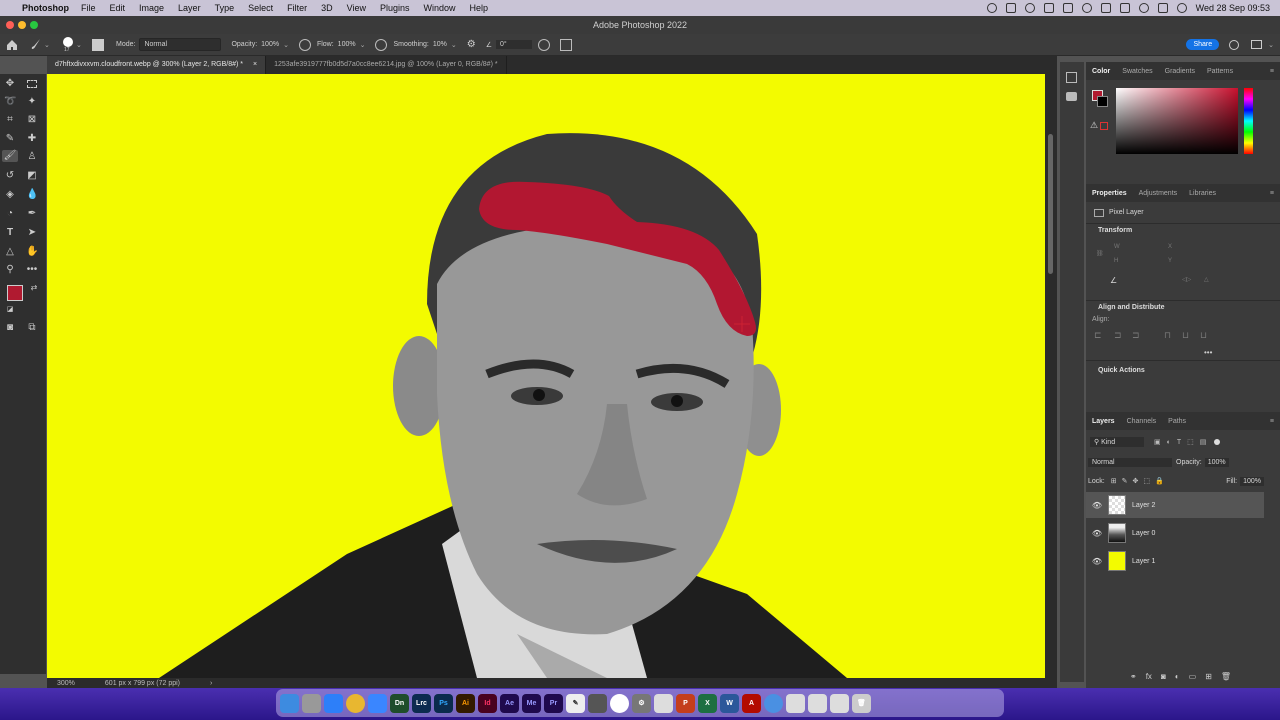 This screenshot has height=720, width=1280. Describe the element at coordinates (1220, 71) in the screenshot. I see `tab-patterns: Patterns` at that location.